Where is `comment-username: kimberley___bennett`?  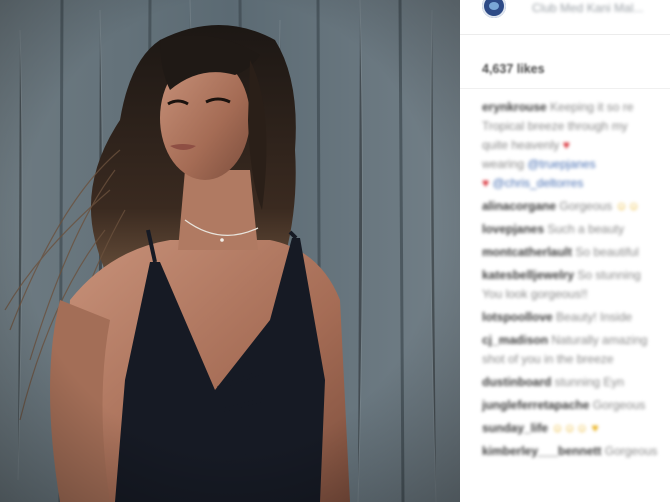
comment-username: kimberley___bennett is located at coordinates (541, 451).